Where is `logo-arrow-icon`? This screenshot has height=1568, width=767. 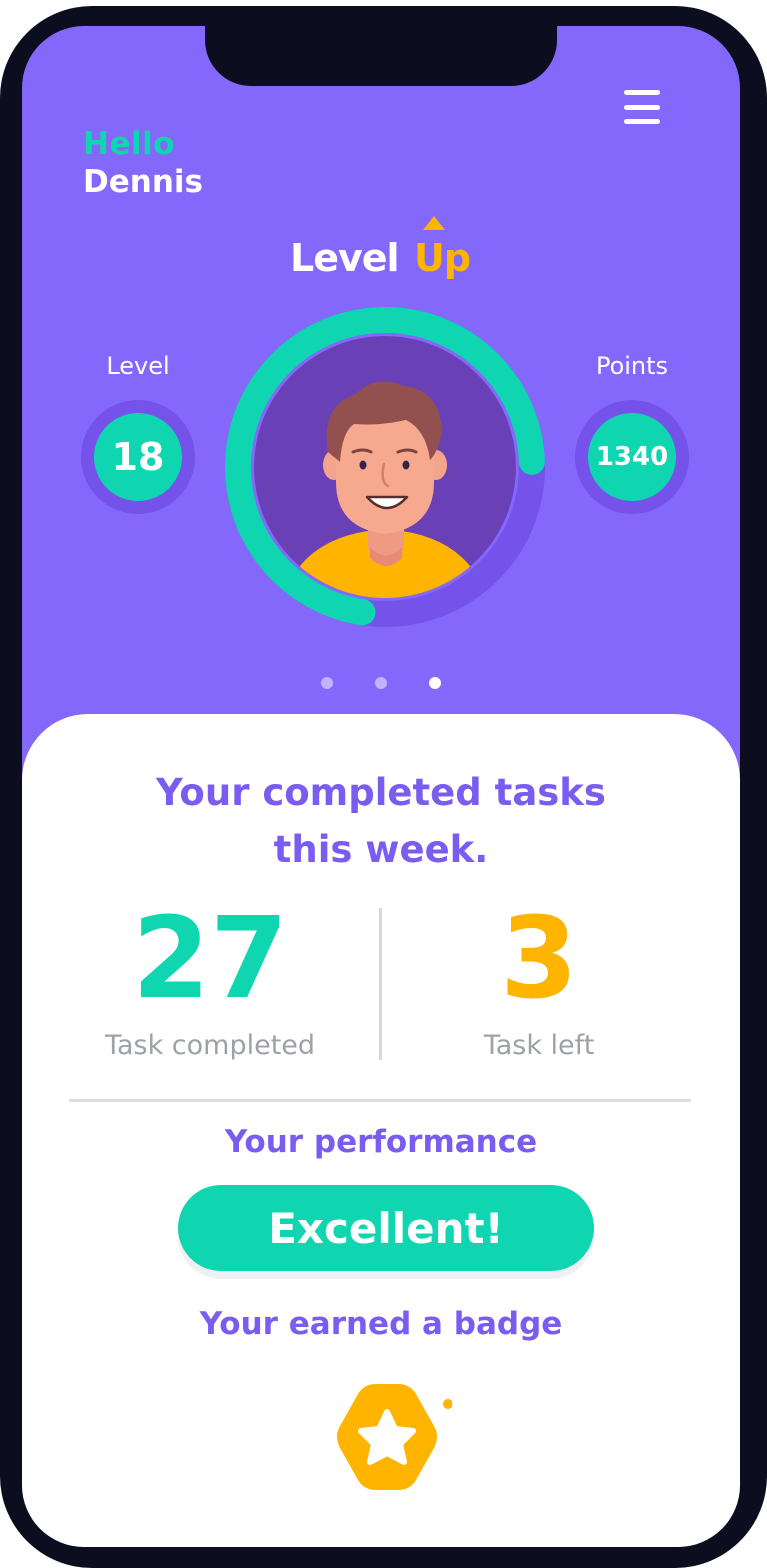 logo-arrow-icon is located at coordinates (434, 223).